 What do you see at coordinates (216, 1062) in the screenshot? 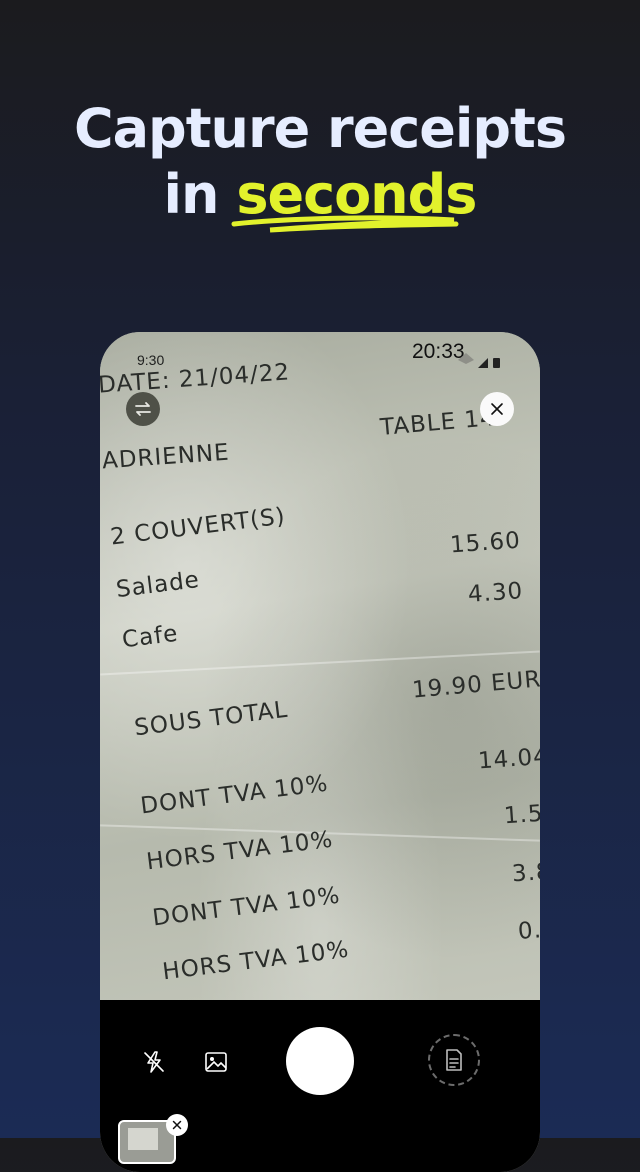
I see `image-icon` at bounding box center [216, 1062].